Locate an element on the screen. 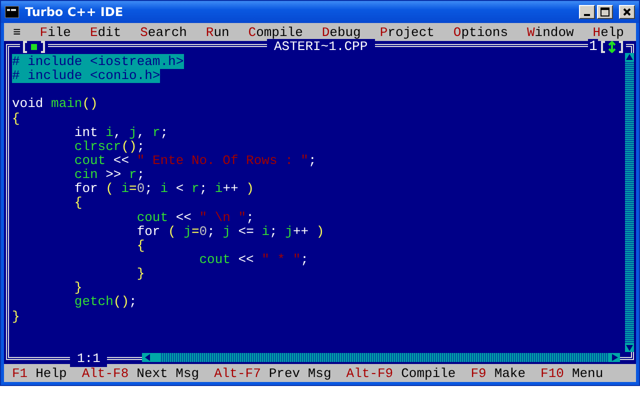  code-line: void main() is located at coordinates (55, 104).